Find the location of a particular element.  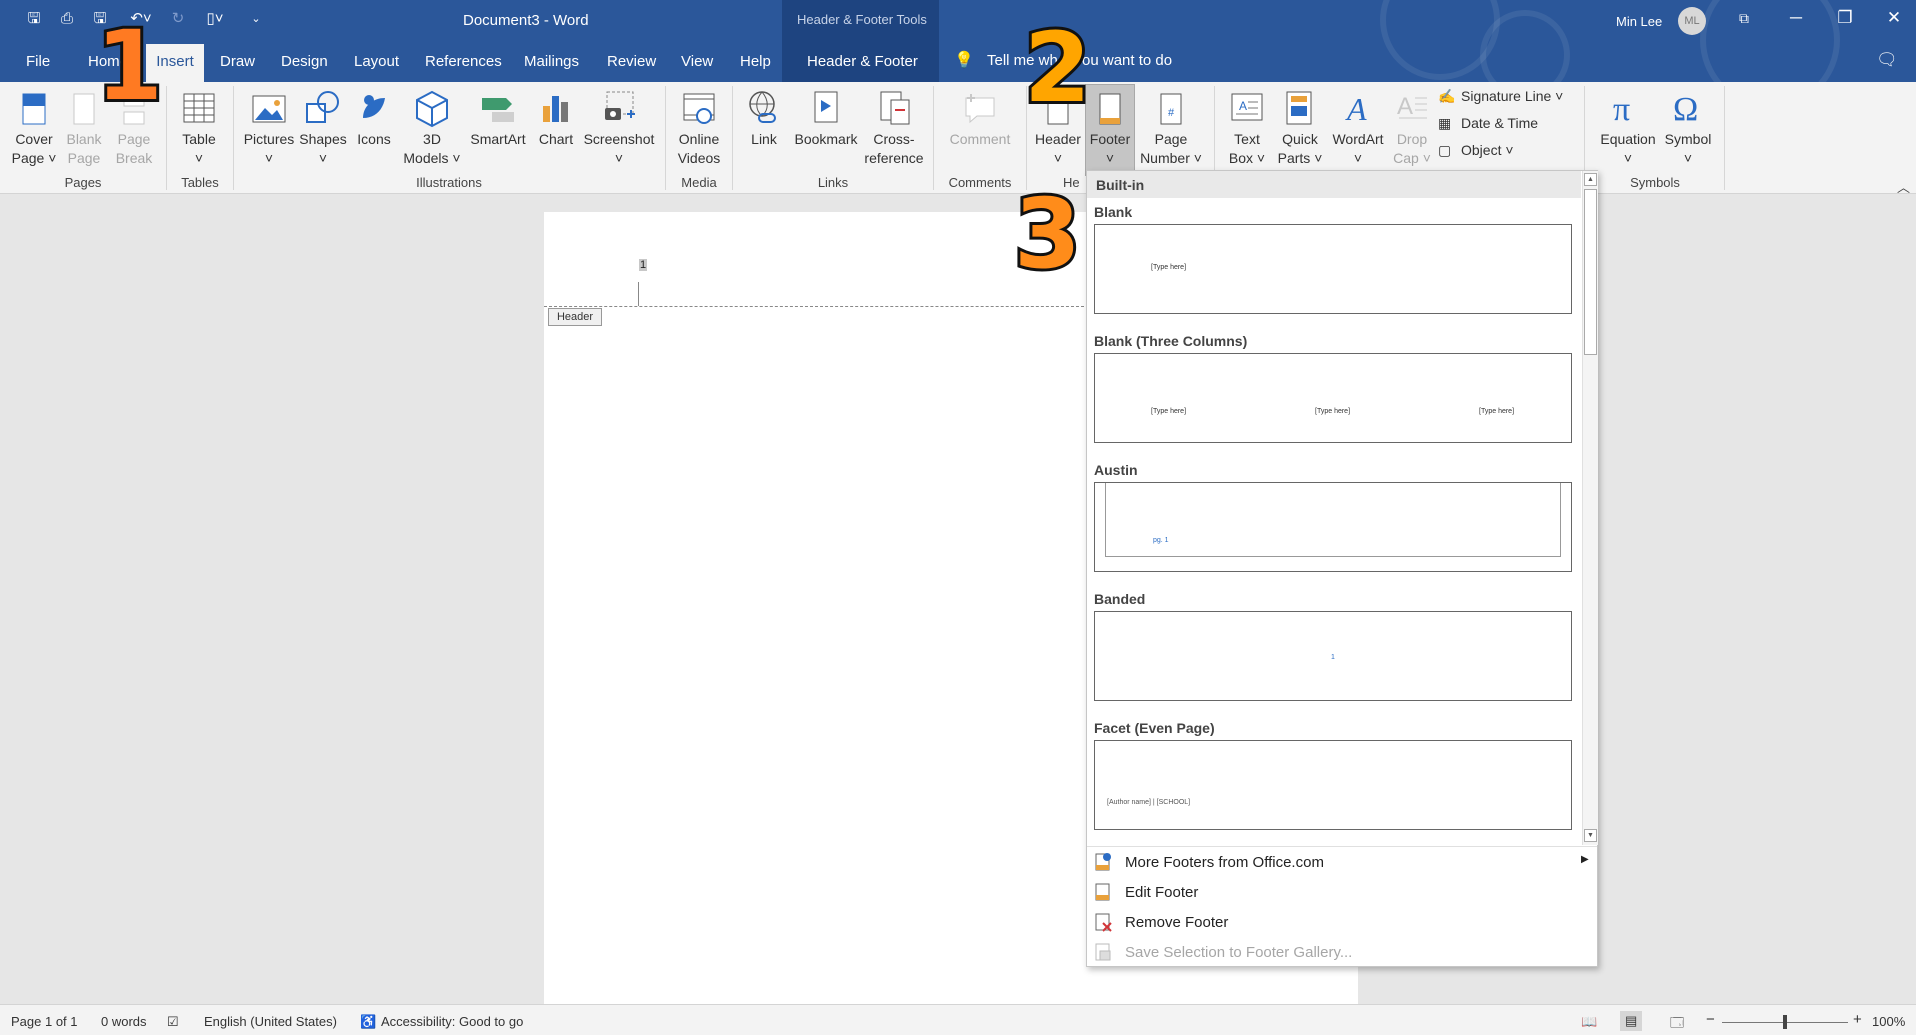

tab-layout: Layout is located at coordinates (376, 61).